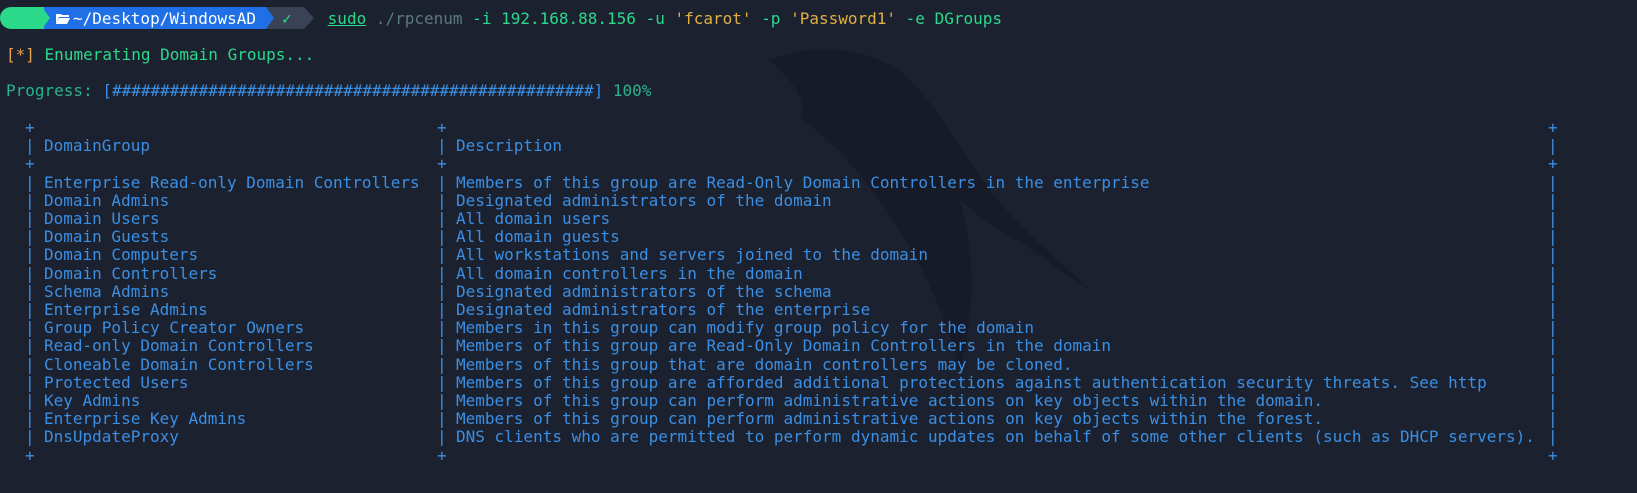 The width and height of the screenshot is (1637, 493). What do you see at coordinates (644, 291) in the screenshot?
I see `table-row-description: Designated administrators of the schema` at bounding box center [644, 291].